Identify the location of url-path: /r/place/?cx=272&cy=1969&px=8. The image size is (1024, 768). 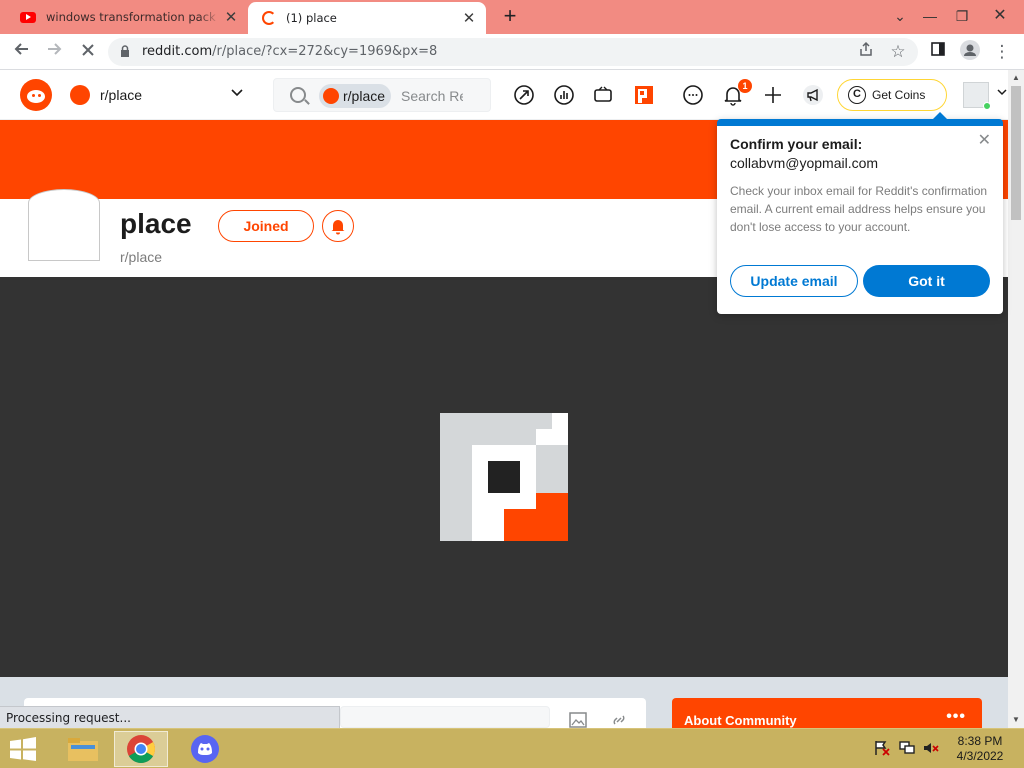
(325, 51).